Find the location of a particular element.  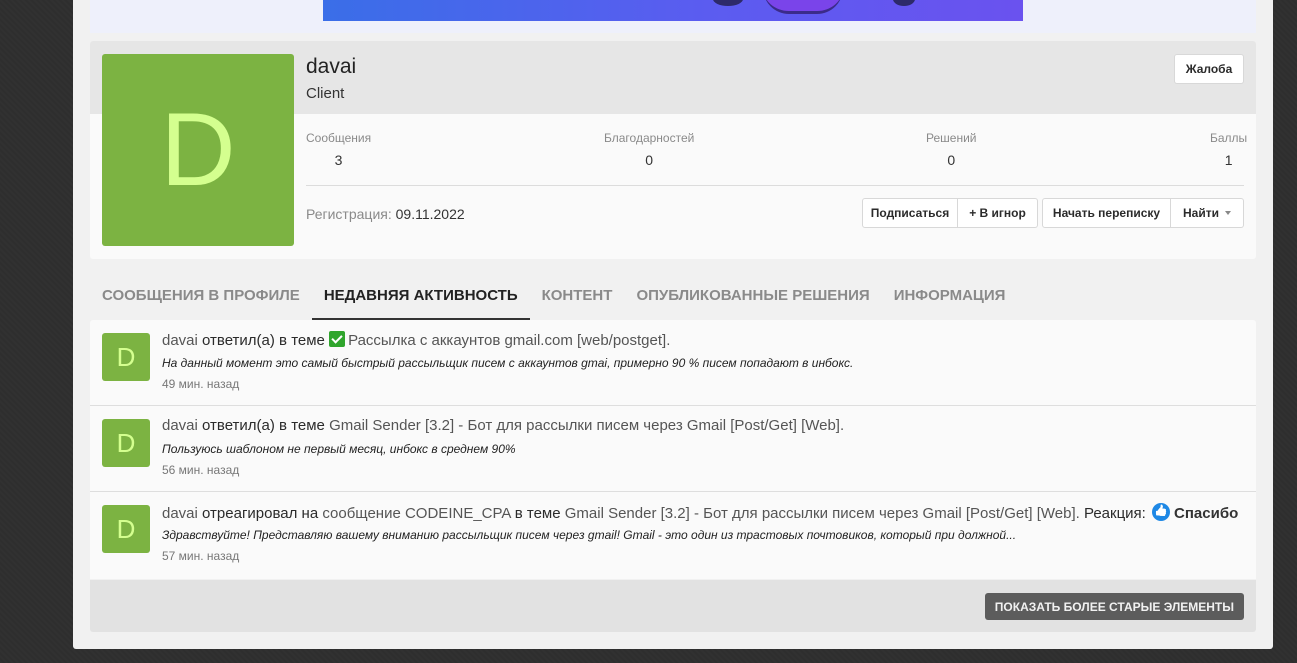

find-label: Найти is located at coordinates (1201, 213).